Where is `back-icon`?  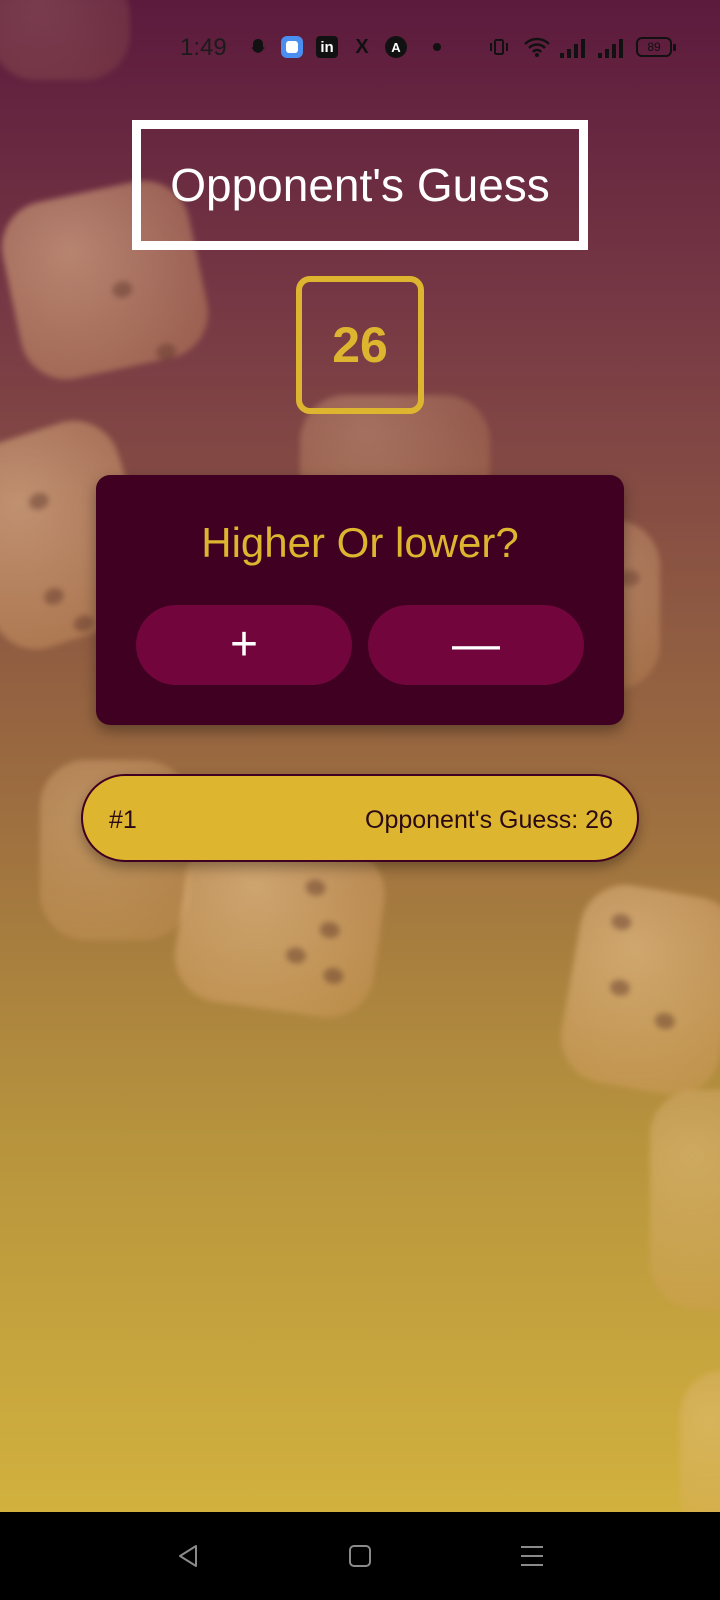 back-icon is located at coordinates (188, 1556).